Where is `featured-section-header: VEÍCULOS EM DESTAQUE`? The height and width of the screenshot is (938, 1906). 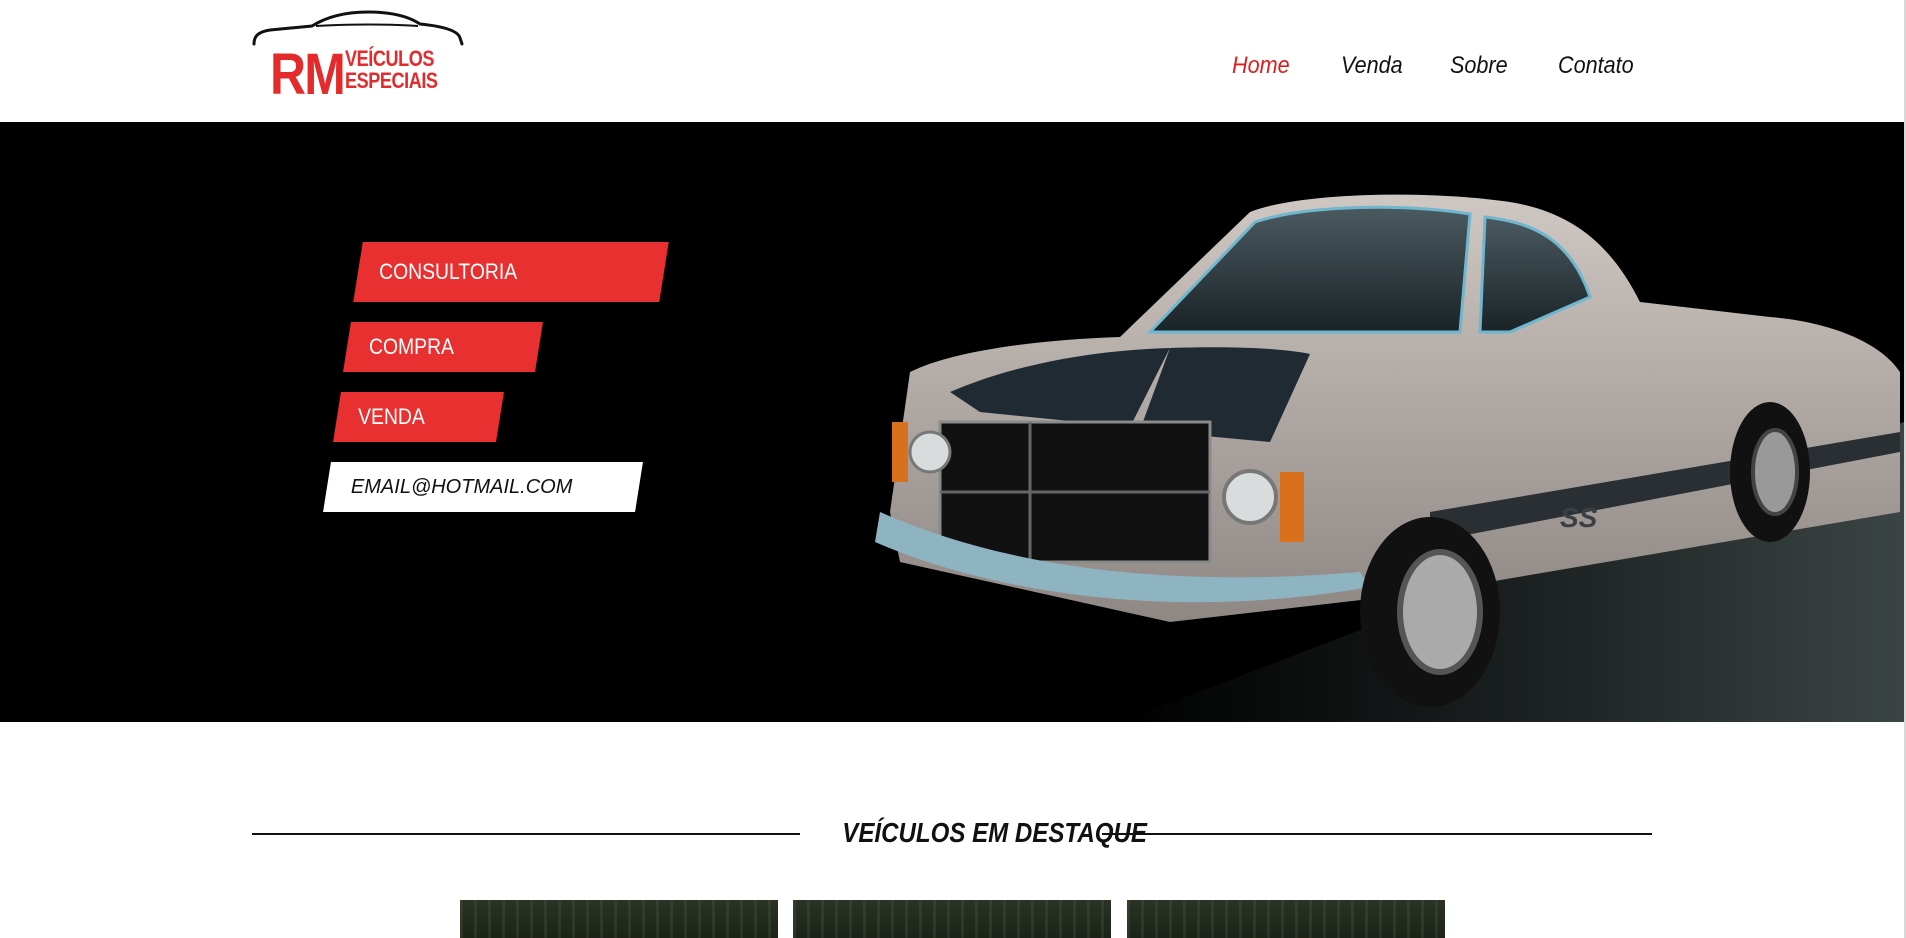
featured-section-header: VEÍCULOS EM DESTAQUE is located at coordinates (952, 833).